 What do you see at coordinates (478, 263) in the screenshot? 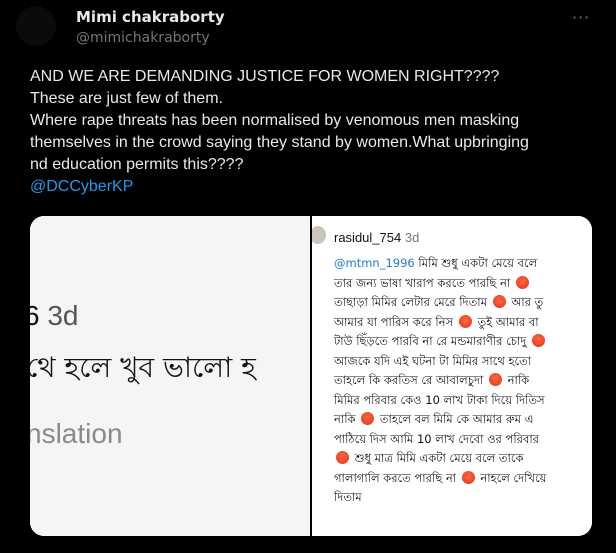
I see `comment-line: মিমি শুধু একটা মেয়ে বলে` at bounding box center [478, 263].